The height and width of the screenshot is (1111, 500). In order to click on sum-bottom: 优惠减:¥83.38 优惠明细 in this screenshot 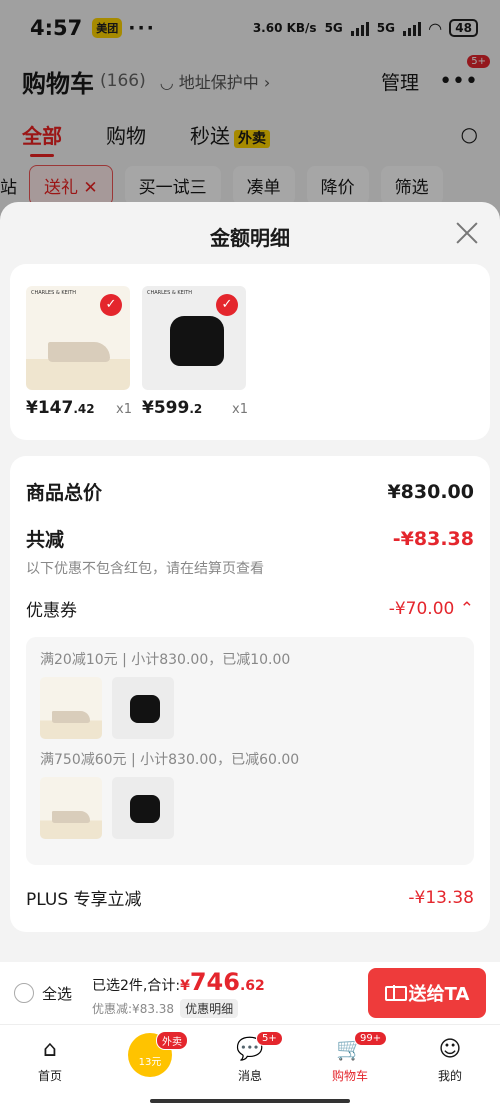, I will do `click(178, 1008)`.